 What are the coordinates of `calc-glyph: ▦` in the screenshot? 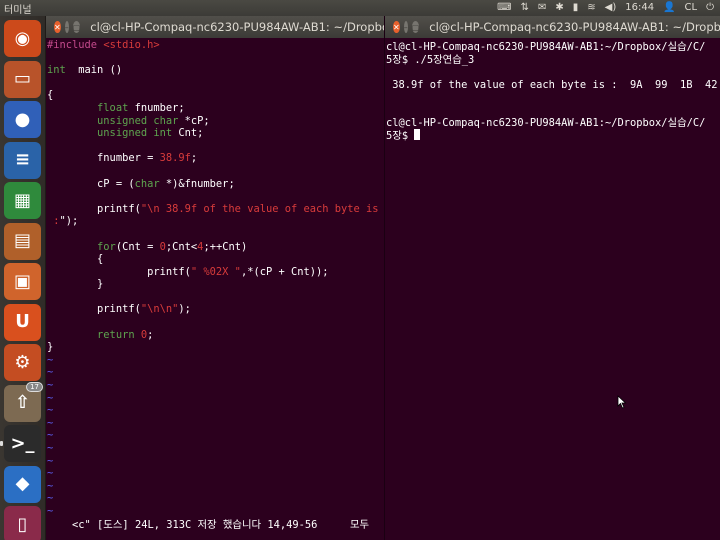 It's located at (22, 200).